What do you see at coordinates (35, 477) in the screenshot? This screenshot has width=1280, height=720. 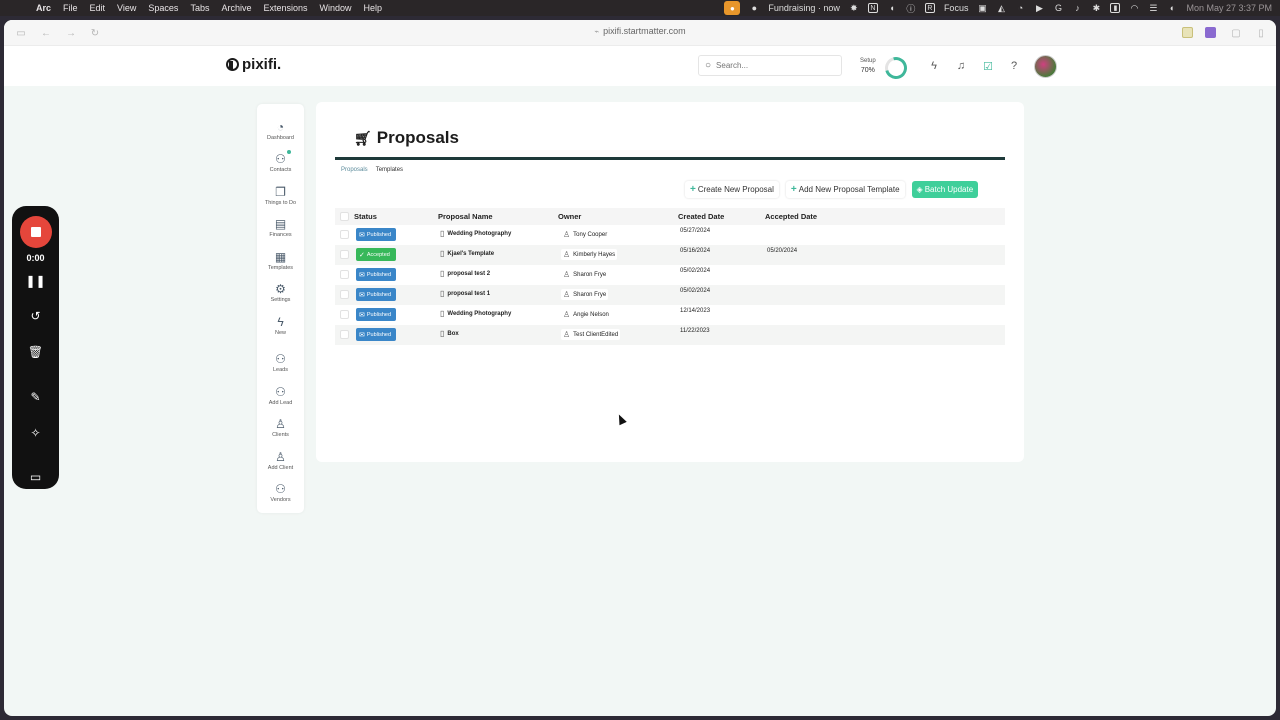 I see `camera-icon: ▭` at bounding box center [35, 477].